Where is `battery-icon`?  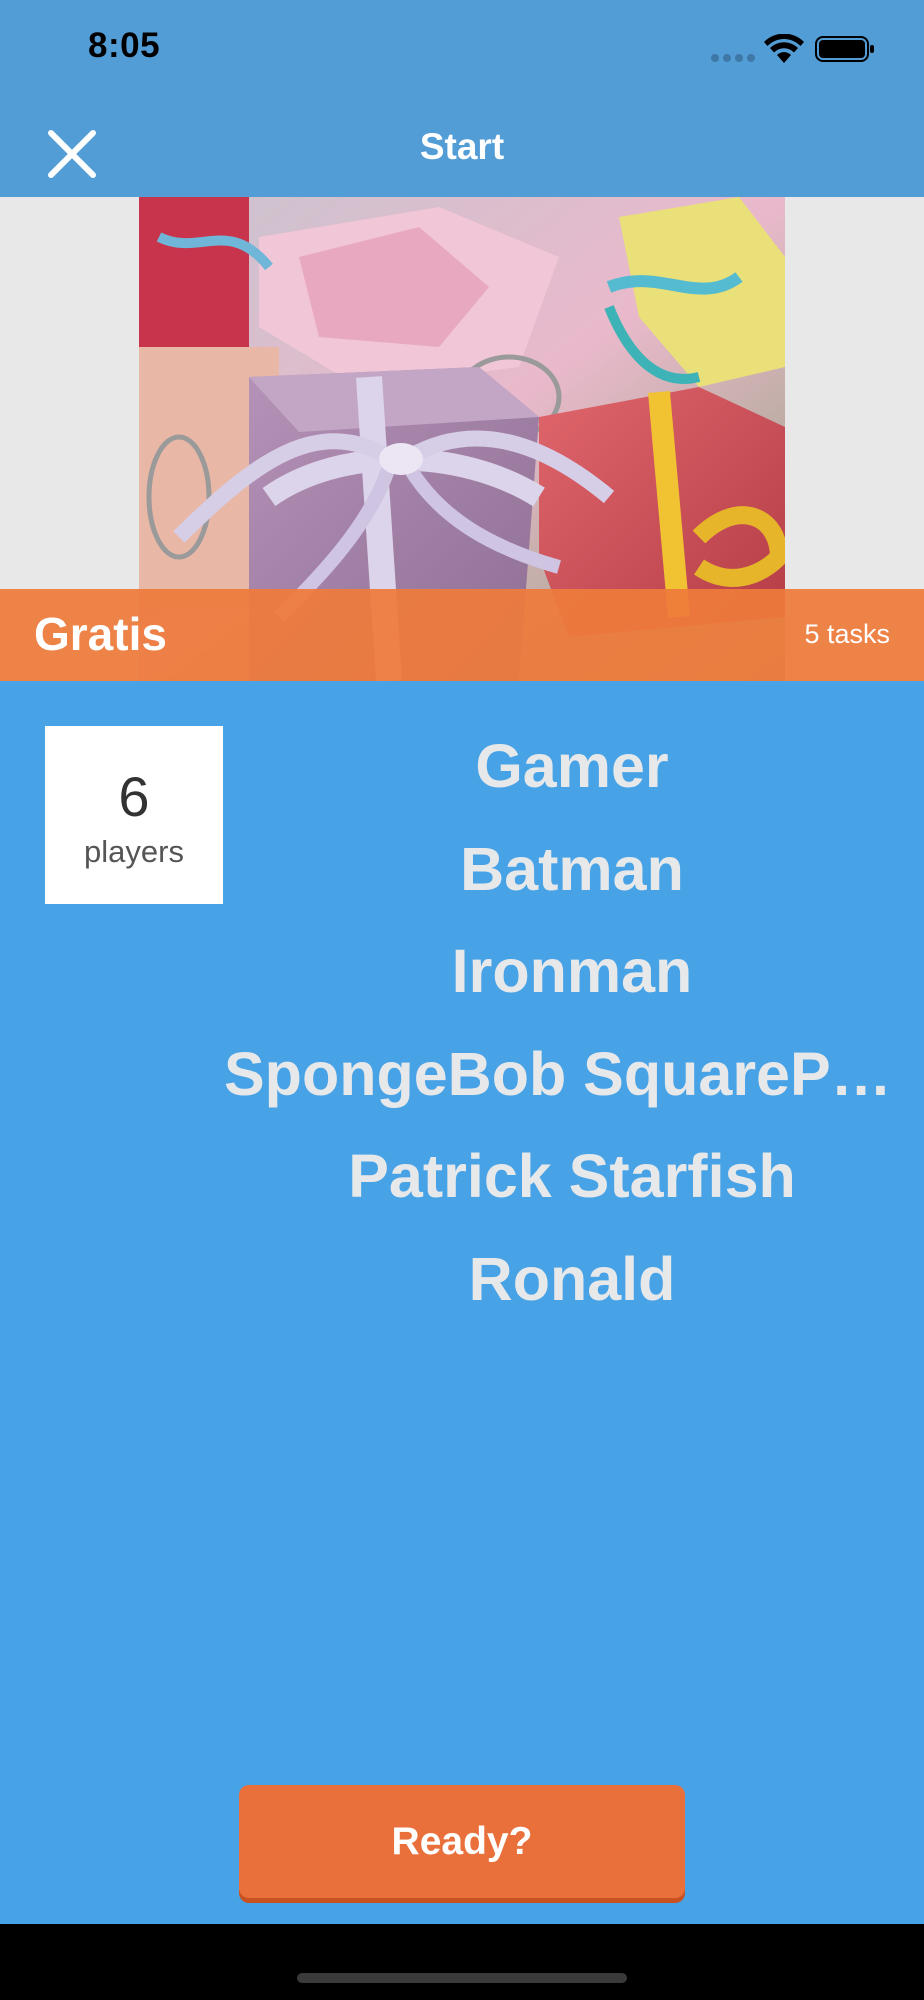 battery-icon is located at coordinates (844, 49).